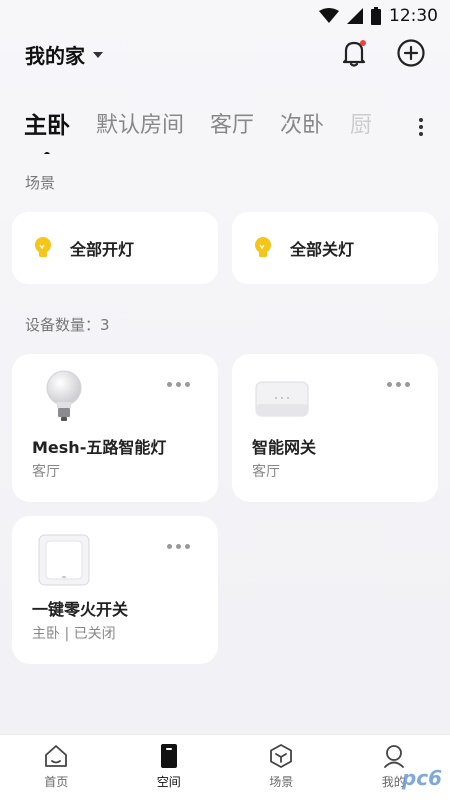 This screenshot has width=450, height=800. What do you see at coordinates (55, 56) in the screenshot?
I see `home-title: 我的家` at bounding box center [55, 56].